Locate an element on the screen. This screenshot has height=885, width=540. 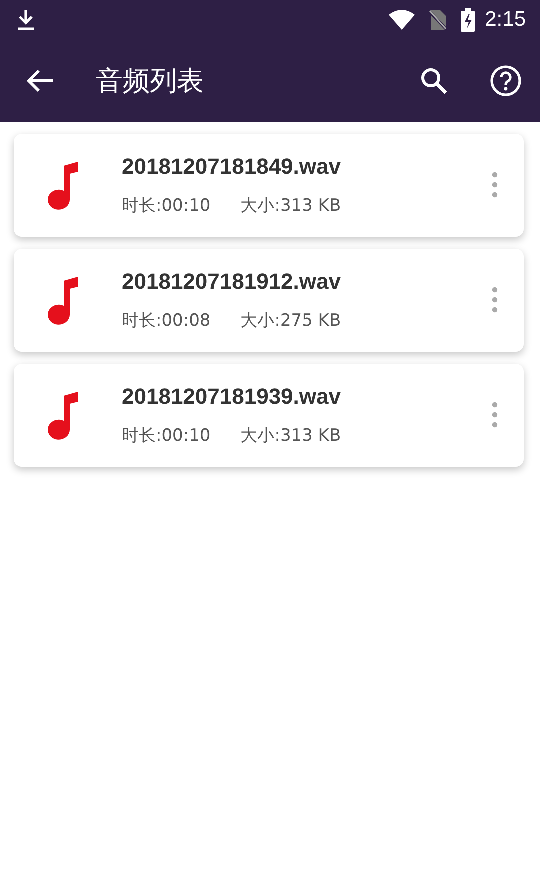
duration-text: 时长:00:08 is located at coordinates (166, 321).